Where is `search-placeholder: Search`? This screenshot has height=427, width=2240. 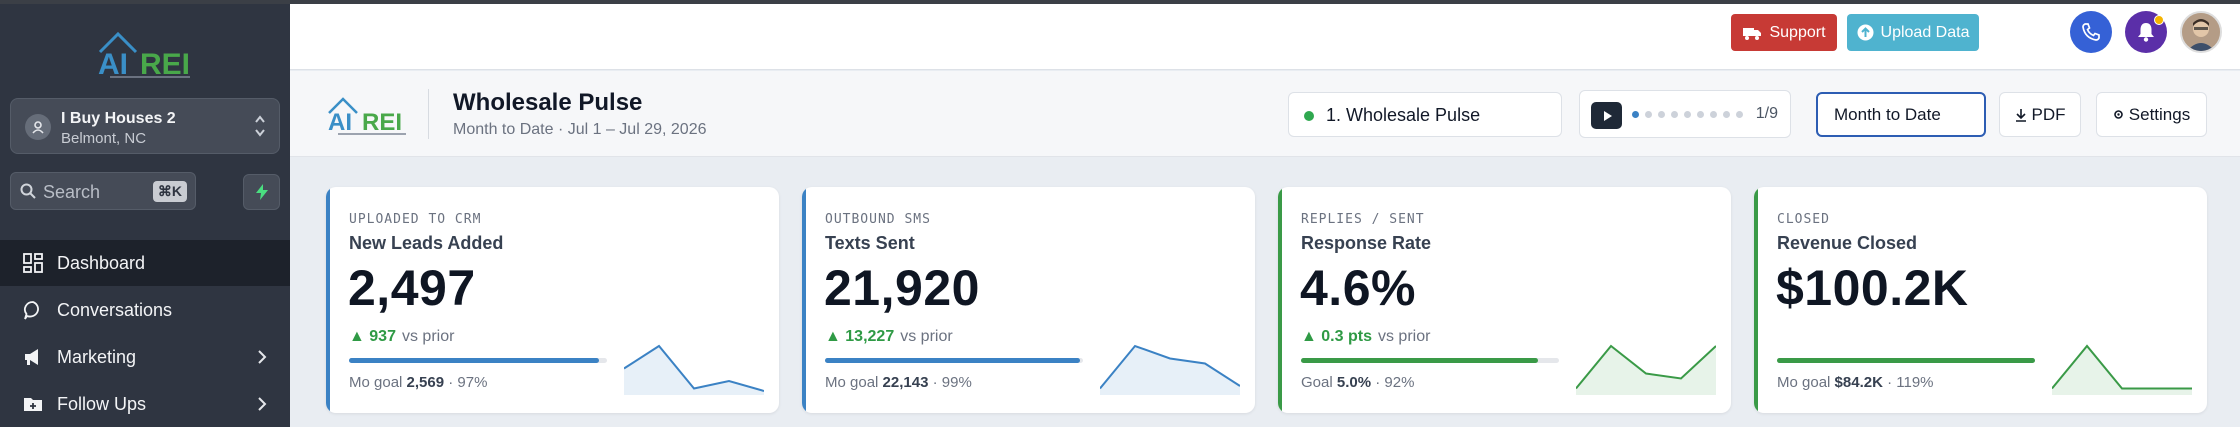
search-placeholder: Search is located at coordinates (72, 192).